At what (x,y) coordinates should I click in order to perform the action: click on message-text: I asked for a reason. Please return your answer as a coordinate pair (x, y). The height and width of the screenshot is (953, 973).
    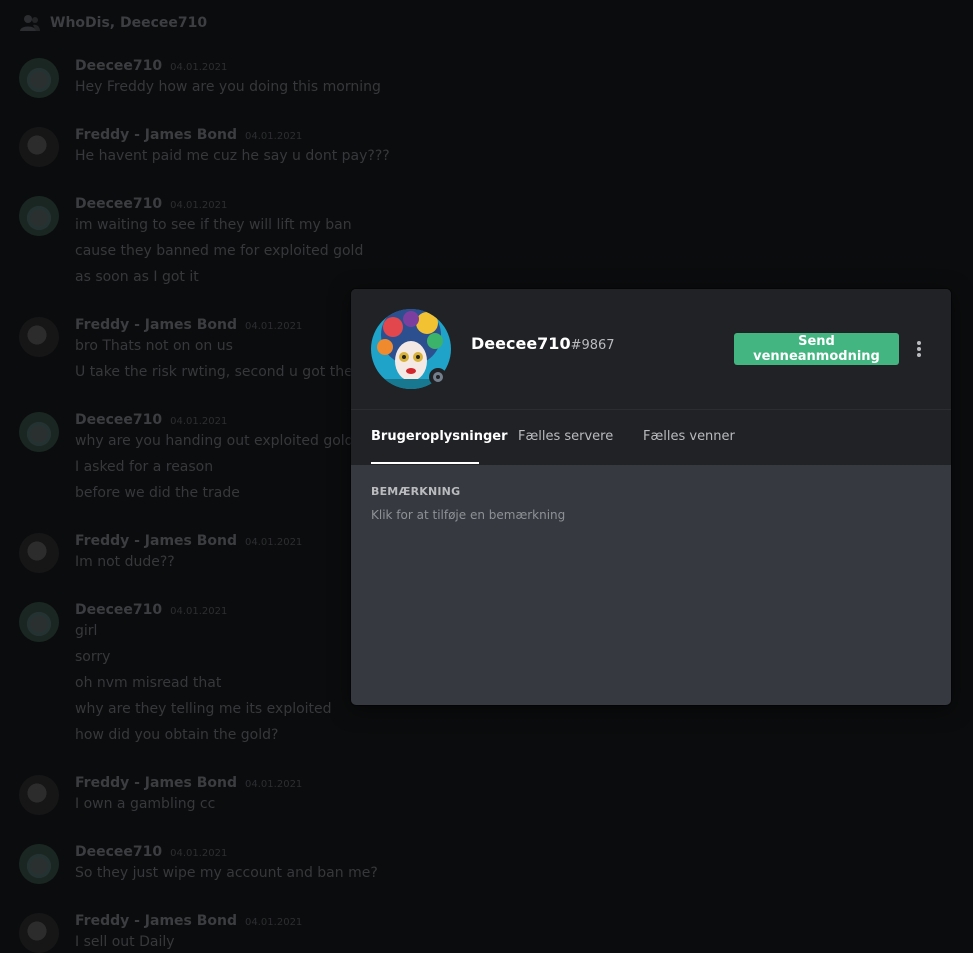
    Looking at the image, I should click on (144, 467).